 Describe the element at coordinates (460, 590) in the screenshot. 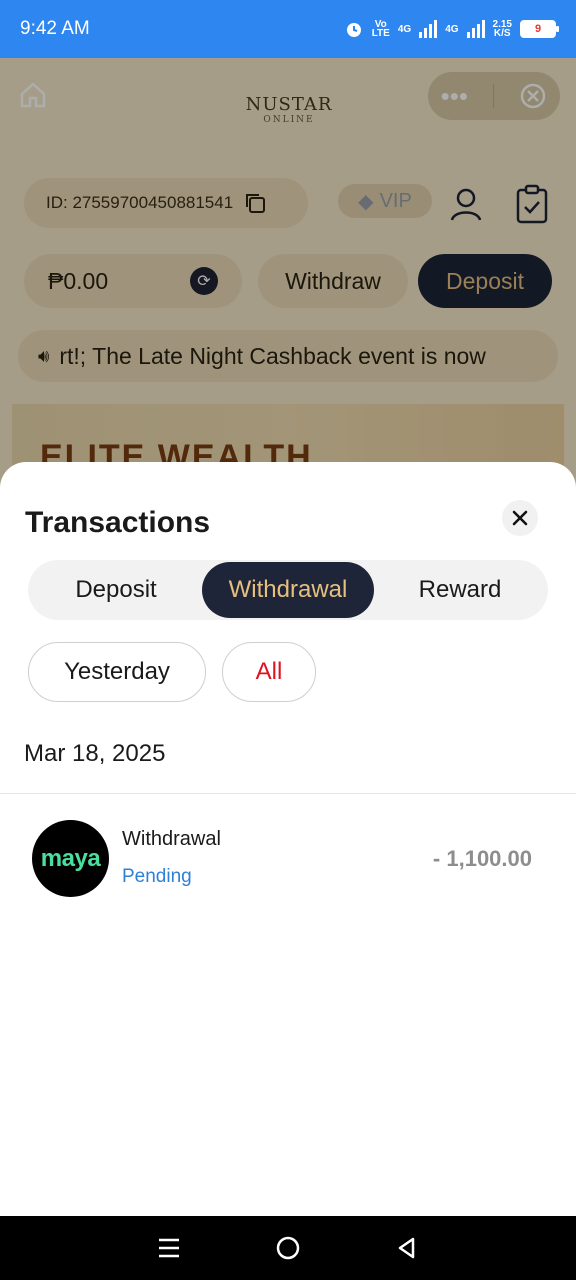

I see `tab-reward: Reward` at that location.